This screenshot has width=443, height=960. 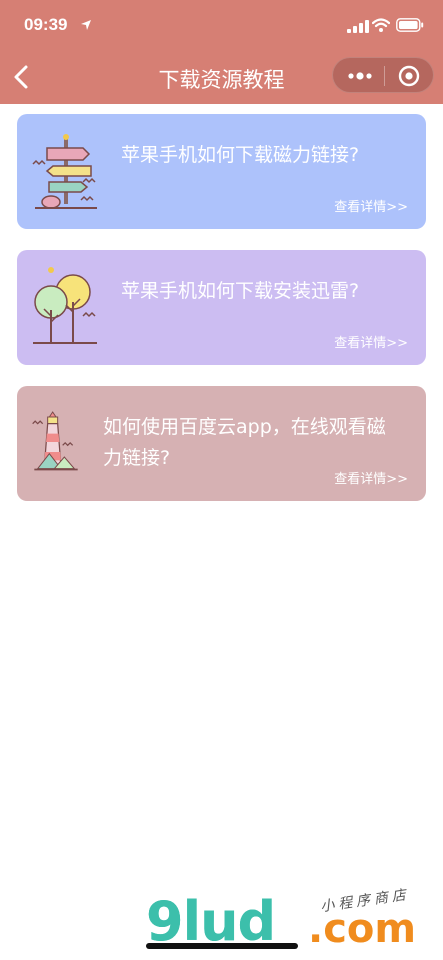 I want to click on capsule-divider, so click(x=384, y=76).